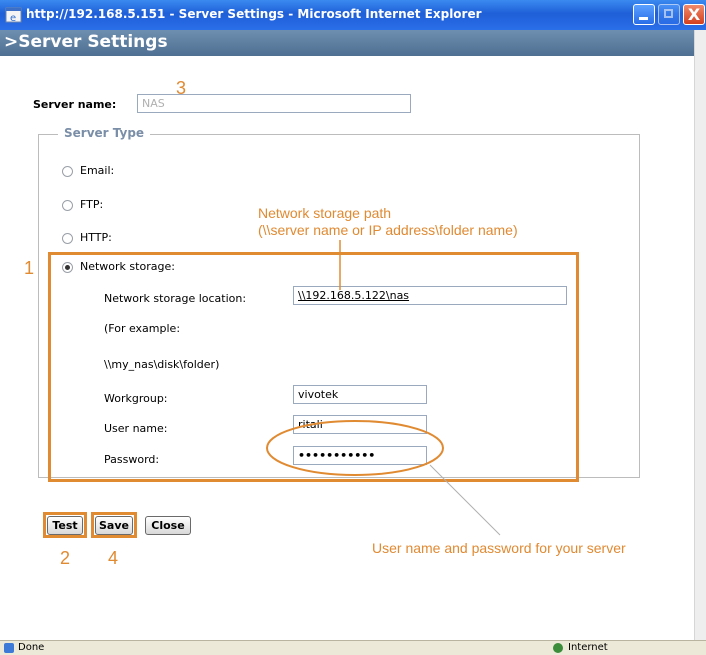  Describe the element at coordinates (181, 88) in the screenshot. I see `annotation-3: 3` at that location.